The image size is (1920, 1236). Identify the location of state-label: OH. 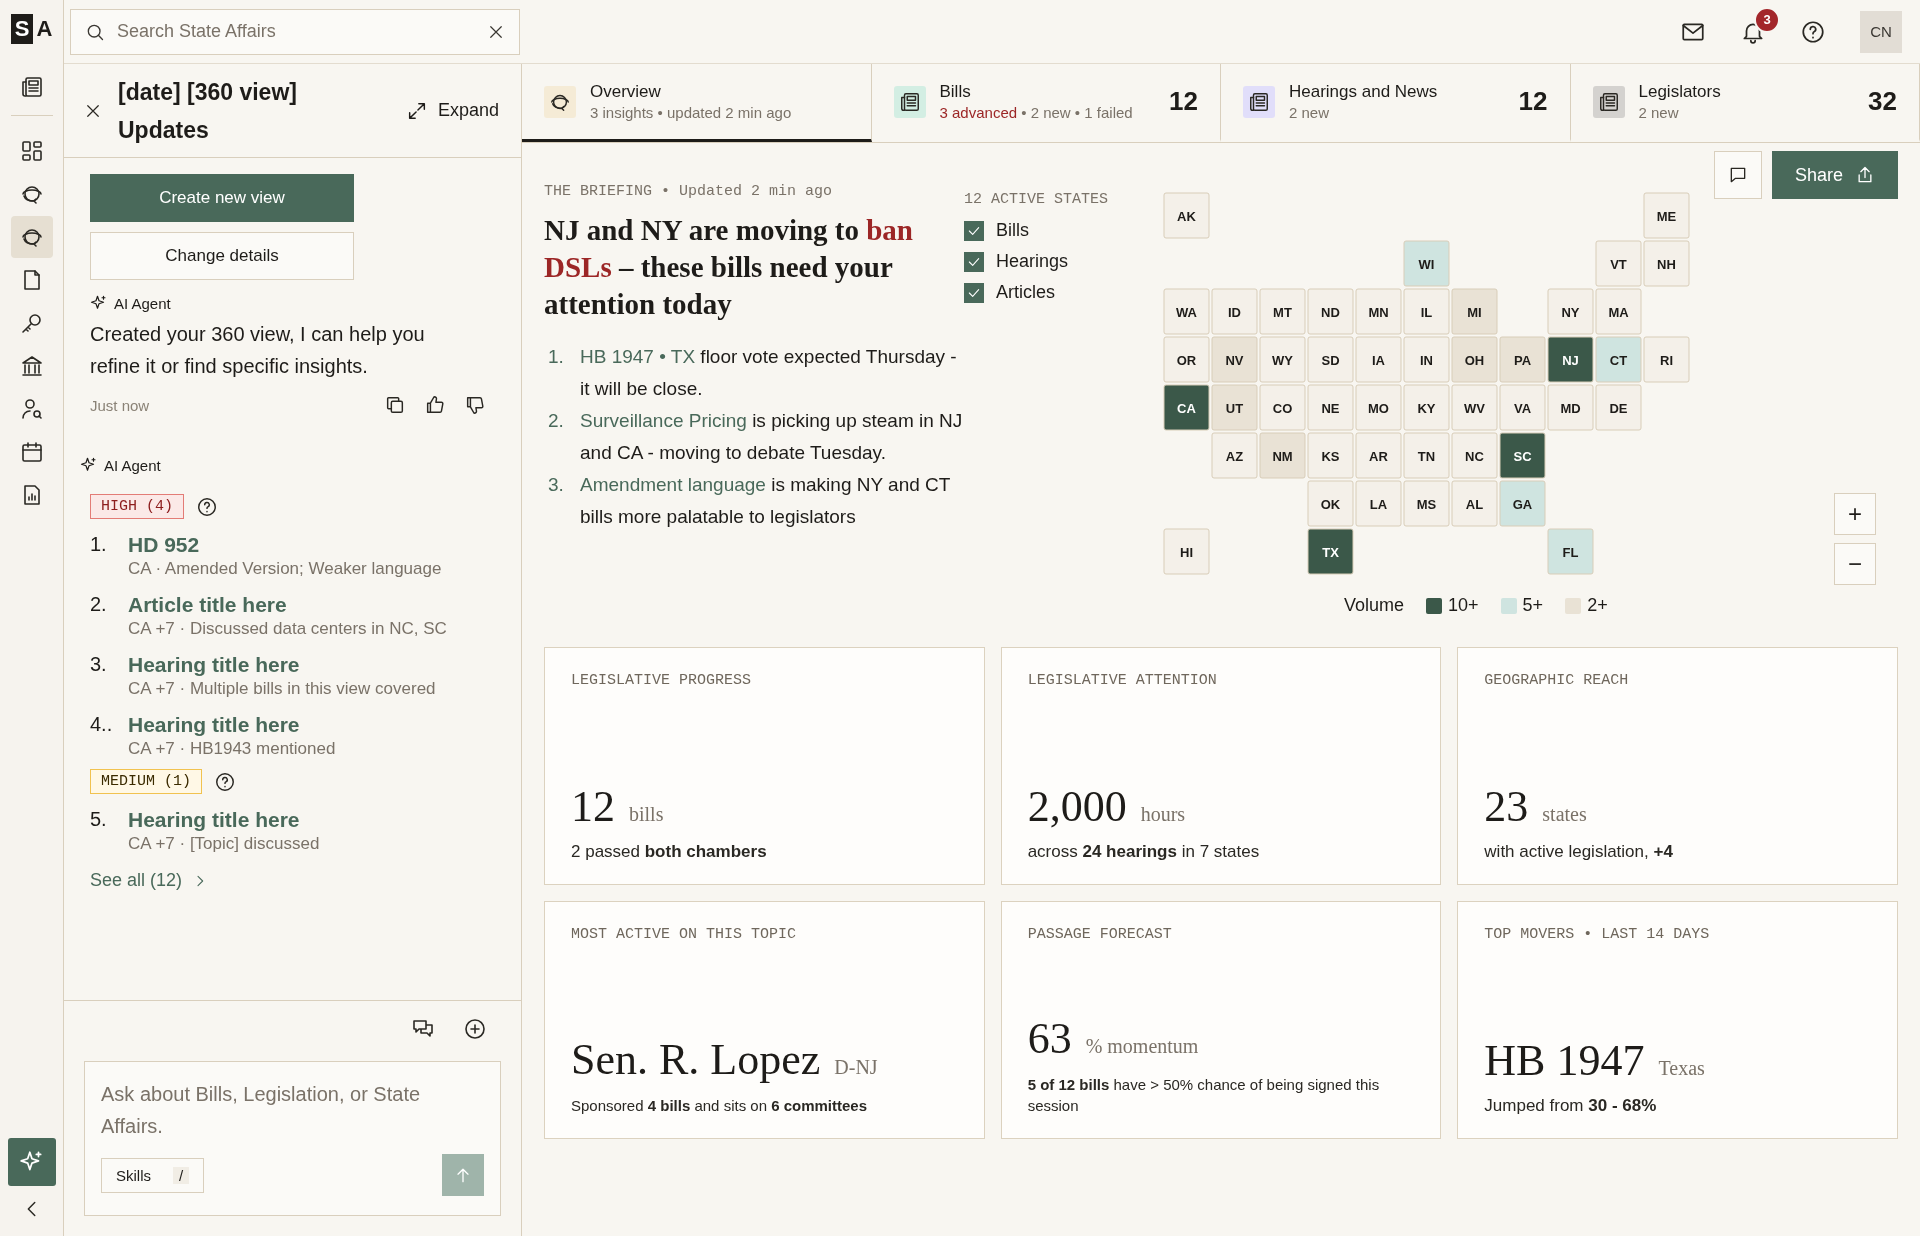
(1474, 360).